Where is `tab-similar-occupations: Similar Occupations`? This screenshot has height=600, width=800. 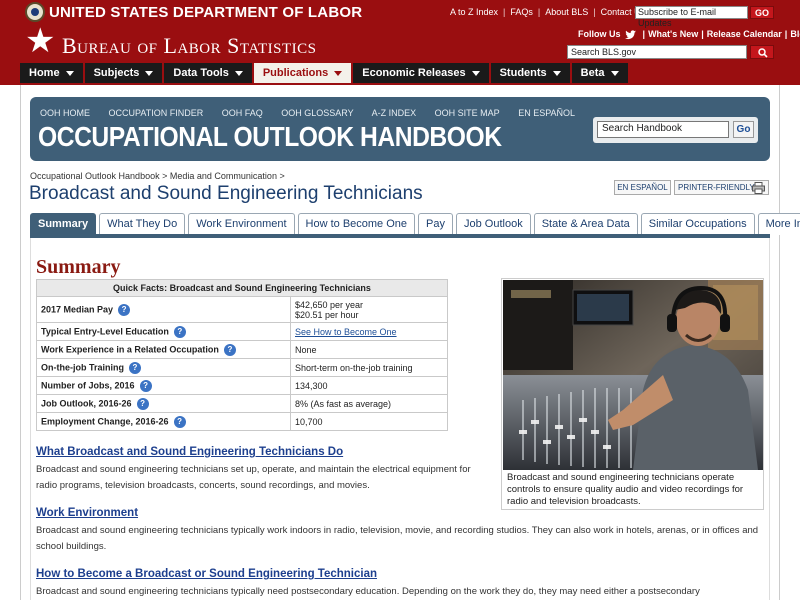
tab-similar-occupations: Similar Occupations is located at coordinates (697, 224).